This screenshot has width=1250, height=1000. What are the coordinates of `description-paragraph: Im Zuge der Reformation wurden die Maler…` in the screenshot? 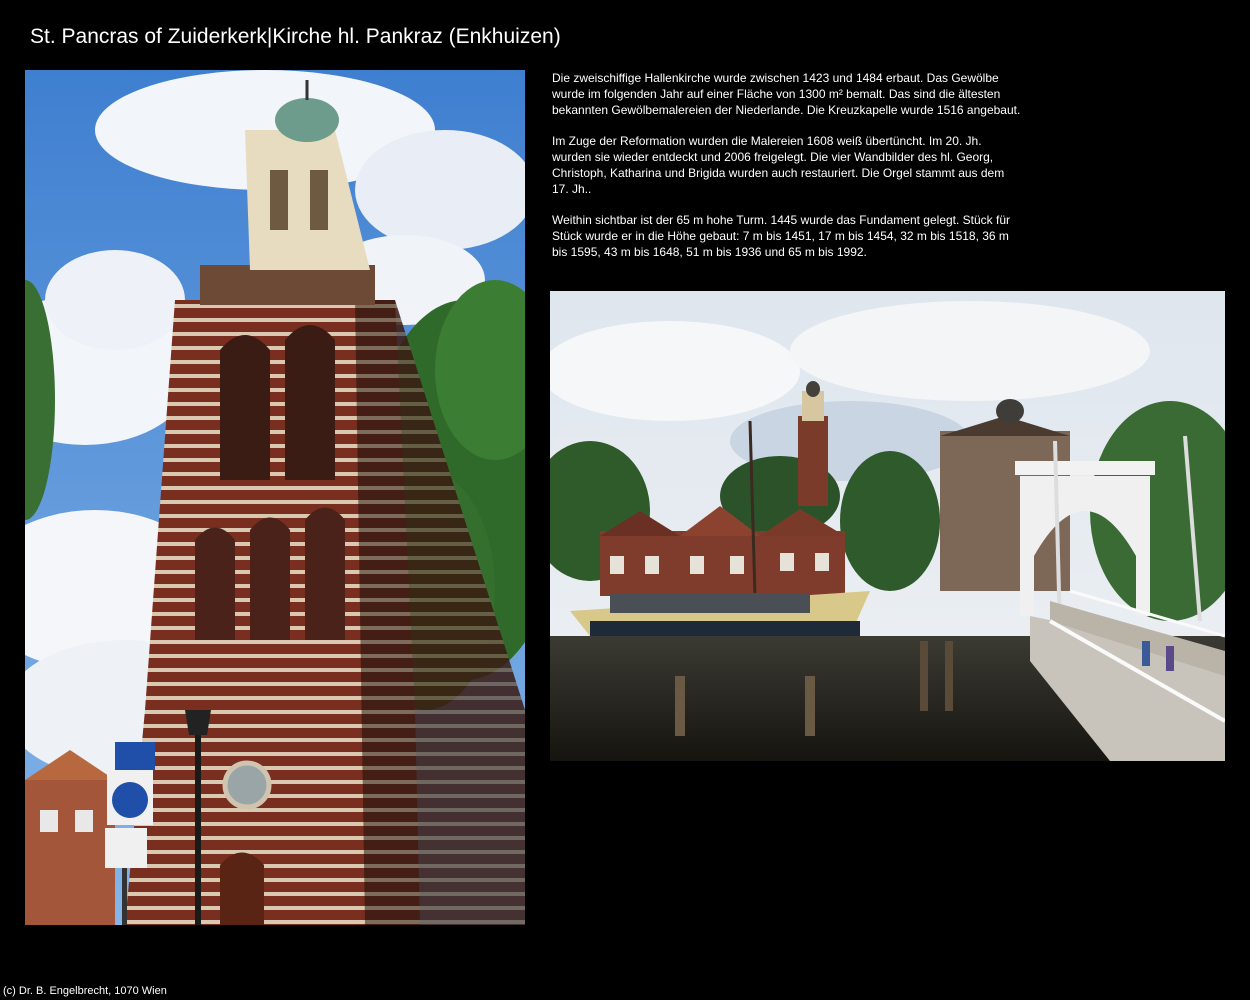 It's located at (778, 165).